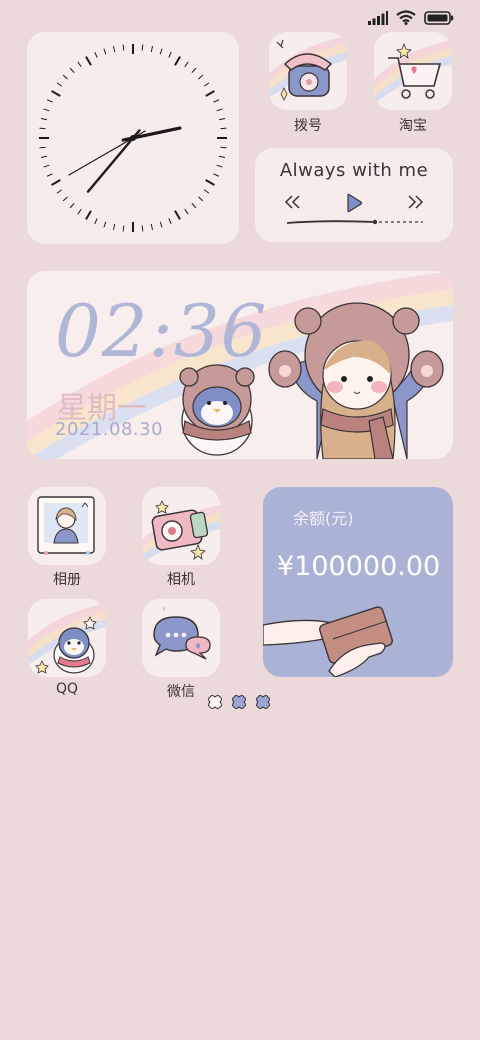 The width and height of the screenshot is (480, 1040). I want to click on app-camera, so click(181, 526).